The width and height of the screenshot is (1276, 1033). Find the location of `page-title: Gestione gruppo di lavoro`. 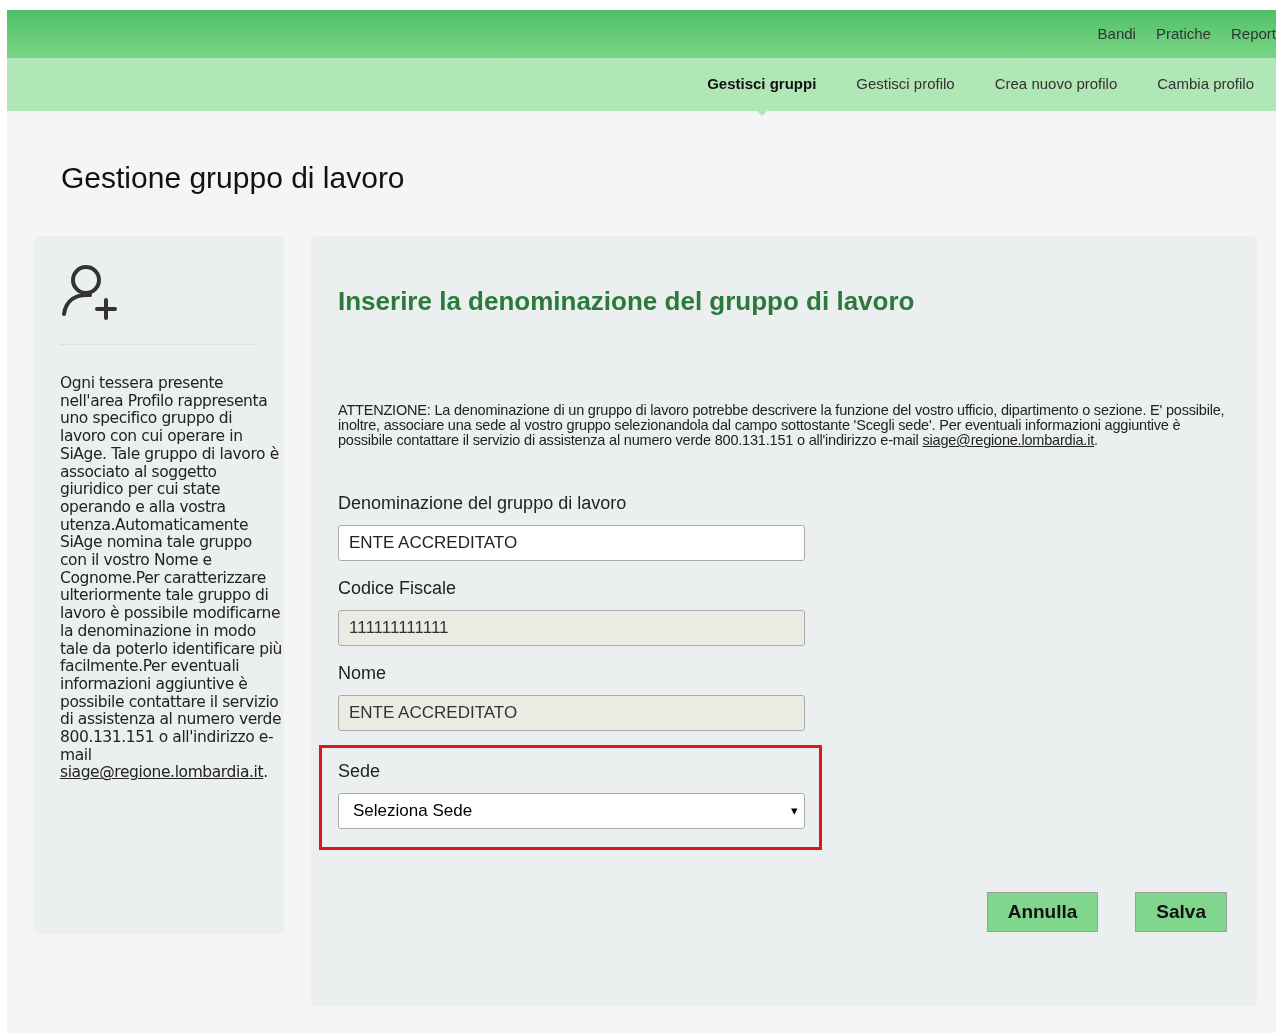

page-title: Gestione gruppo di lavoro is located at coordinates (233, 178).